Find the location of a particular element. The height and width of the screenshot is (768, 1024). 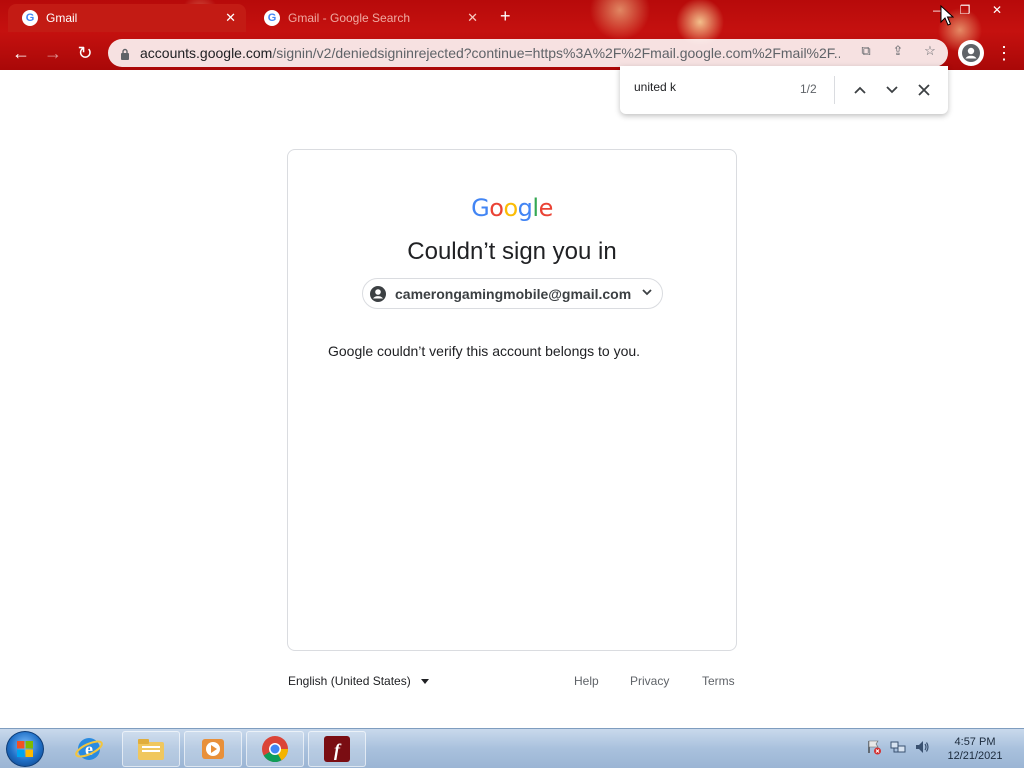

restore-icon: ❐ is located at coordinates (965, 10).